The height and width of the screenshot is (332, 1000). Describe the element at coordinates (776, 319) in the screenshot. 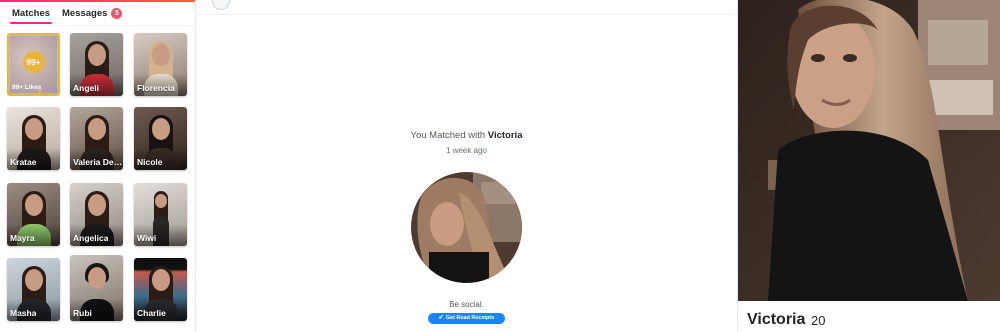

I see `profile-name: Victoria` at that location.